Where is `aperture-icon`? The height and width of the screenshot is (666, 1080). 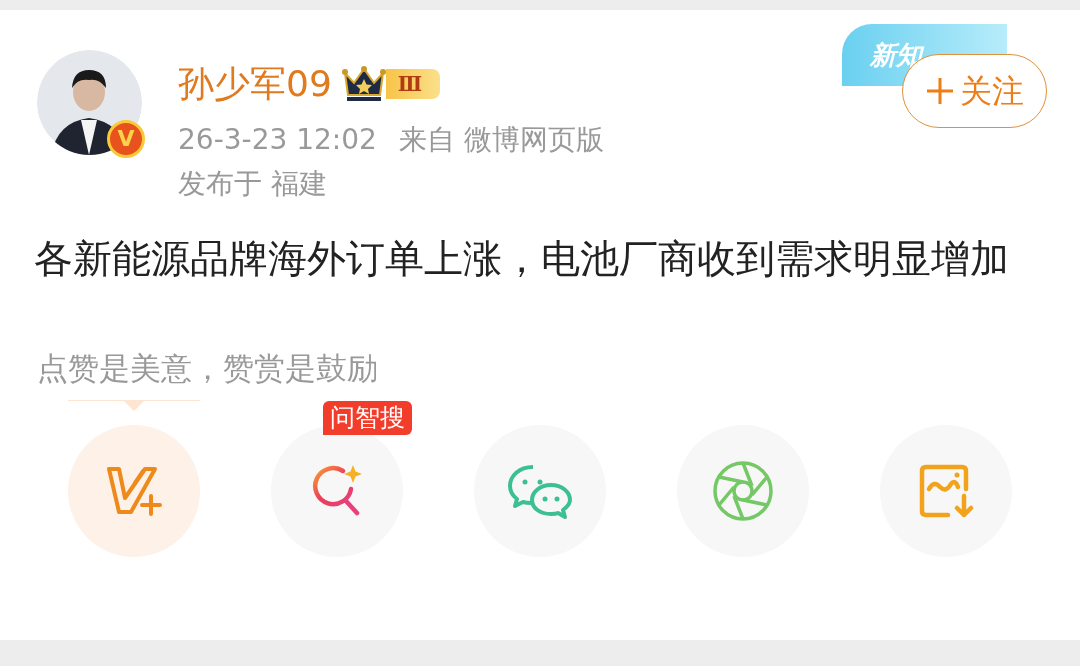
aperture-icon is located at coordinates (743, 491).